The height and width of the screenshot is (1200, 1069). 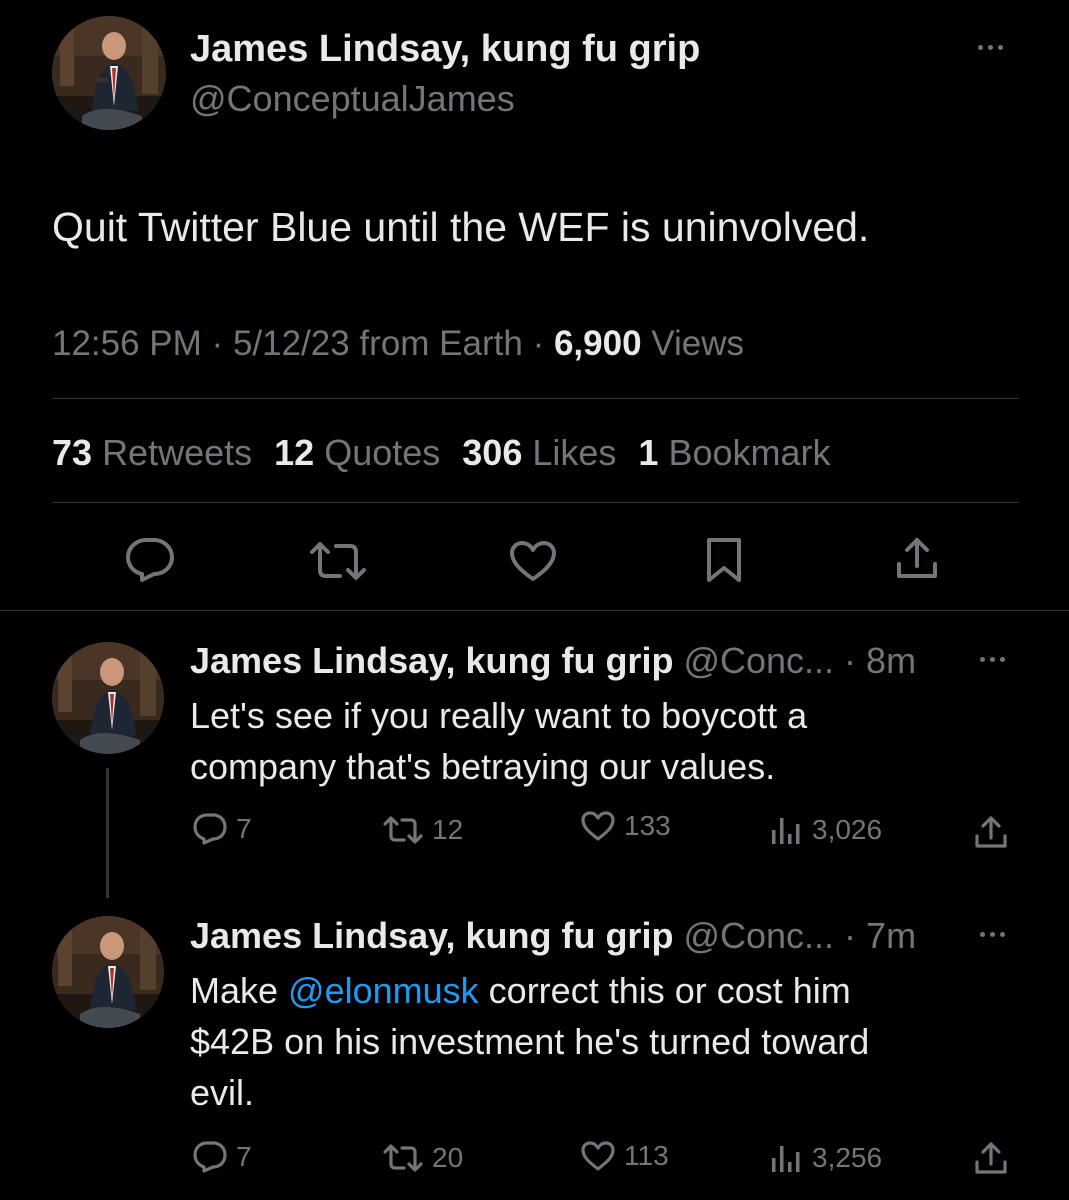 I want to click on like-button: 133, so click(x=625, y=826).